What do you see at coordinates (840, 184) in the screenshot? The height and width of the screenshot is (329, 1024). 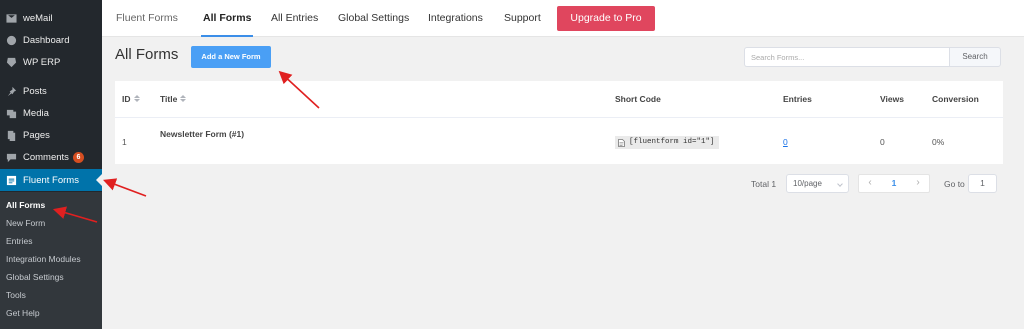 I see `chevron-down-icon` at bounding box center [840, 184].